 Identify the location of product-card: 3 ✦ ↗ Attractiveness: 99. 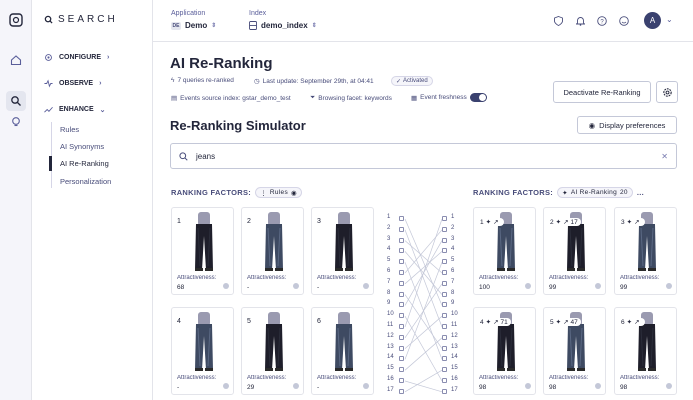
(645, 251).